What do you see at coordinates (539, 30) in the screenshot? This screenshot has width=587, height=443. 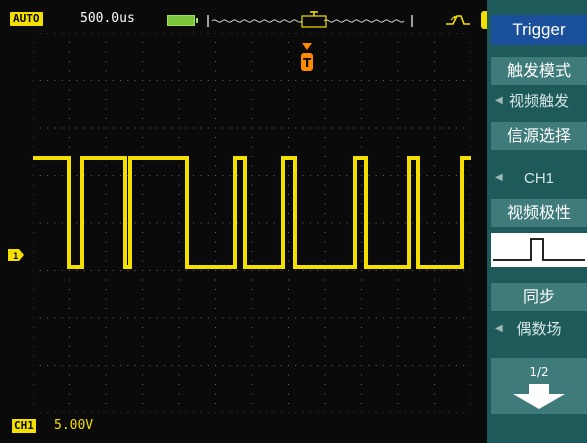 I see `menu-title: Trigger` at bounding box center [539, 30].